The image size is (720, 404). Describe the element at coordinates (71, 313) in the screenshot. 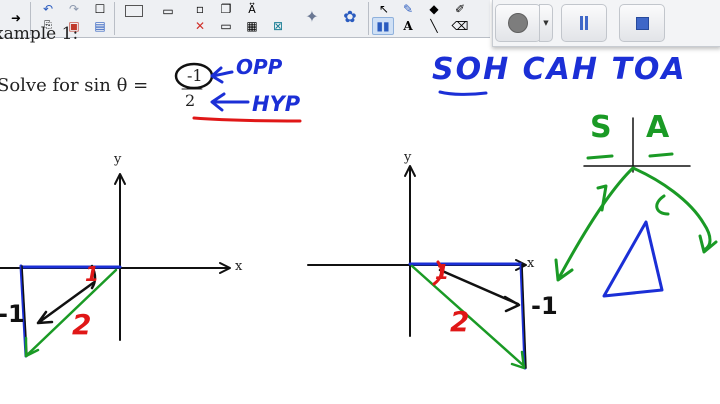

I see `left-hypotenuse` at that location.